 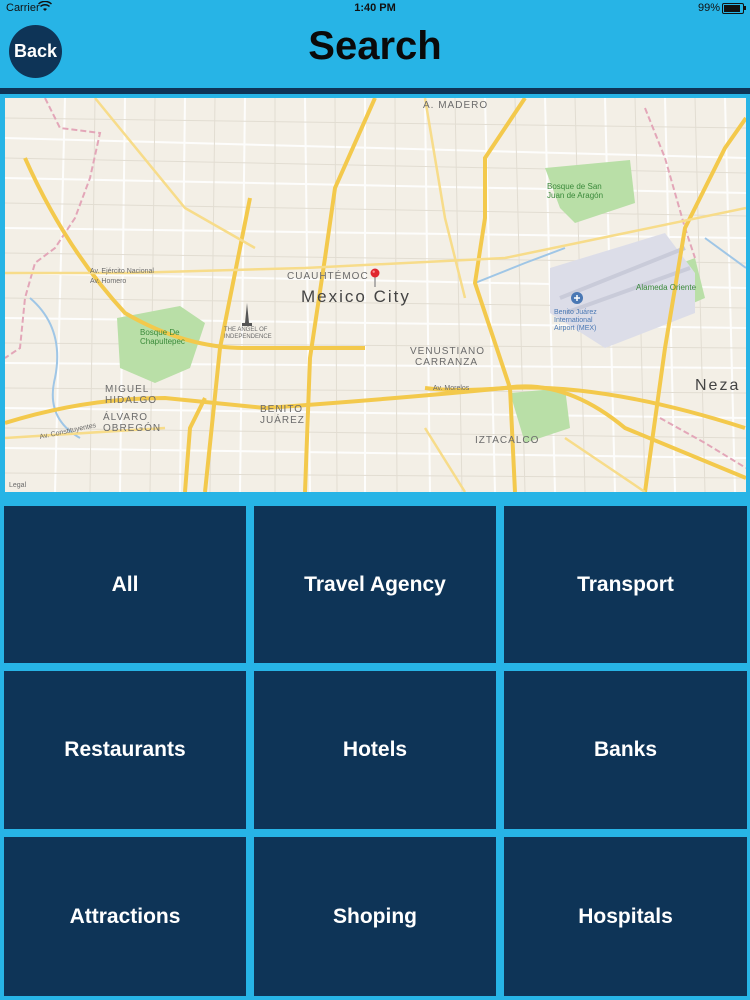 What do you see at coordinates (375, 46) in the screenshot?
I see `page-title: Search` at bounding box center [375, 46].